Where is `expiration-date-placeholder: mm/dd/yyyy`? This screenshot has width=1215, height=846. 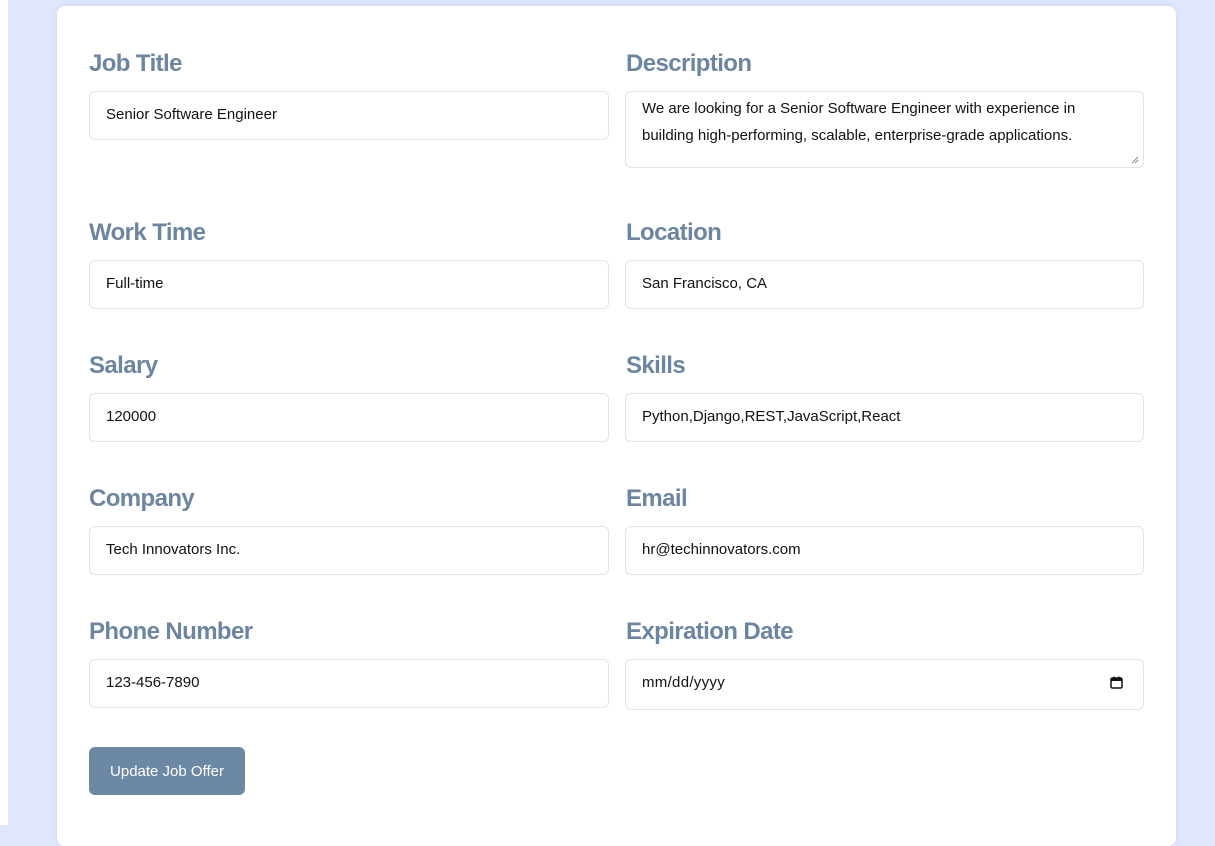
expiration-date-placeholder: mm/dd/yyyy is located at coordinates (684, 682).